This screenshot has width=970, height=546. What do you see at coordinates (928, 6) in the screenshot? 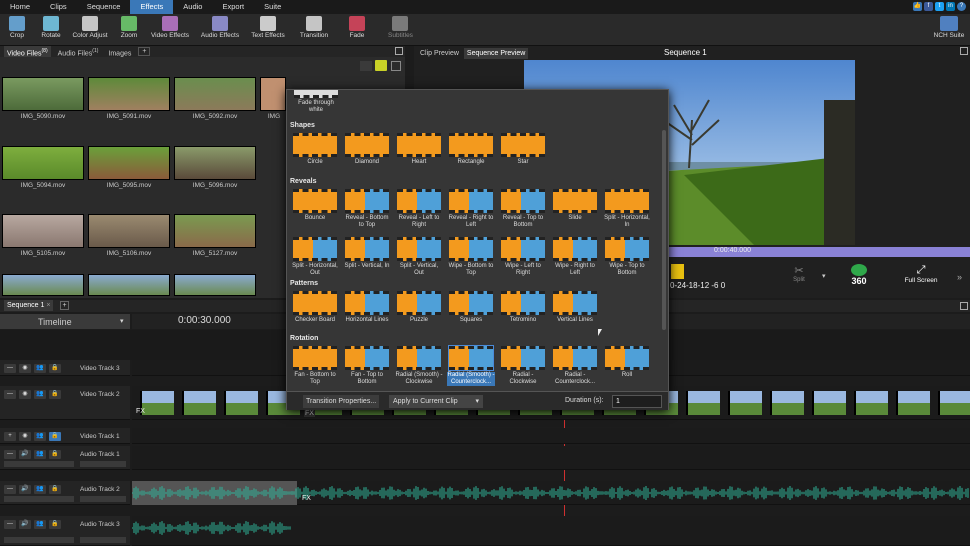
I see `facebook-icon: f` at bounding box center [928, 6].